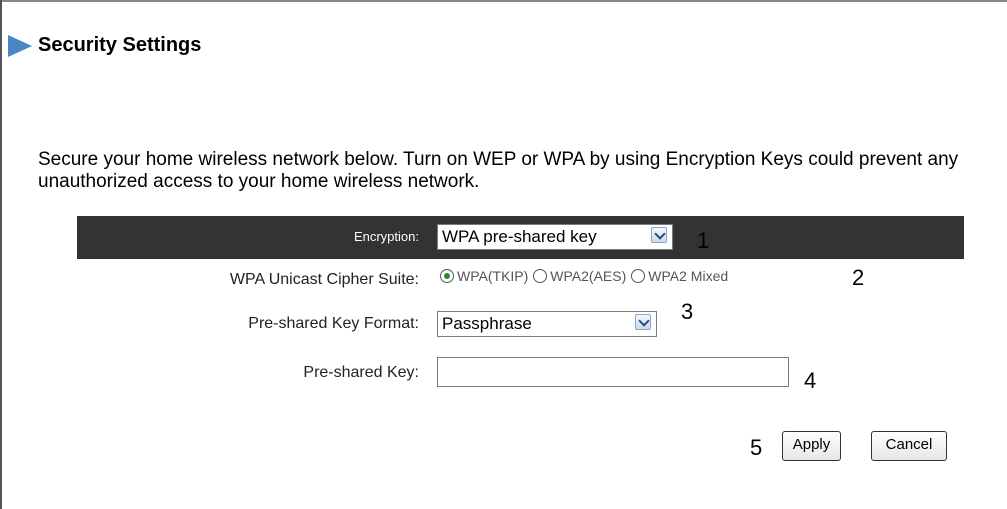  I want to click on radio-wpa-tkip: WPA(TKIP), so click(484, 276).